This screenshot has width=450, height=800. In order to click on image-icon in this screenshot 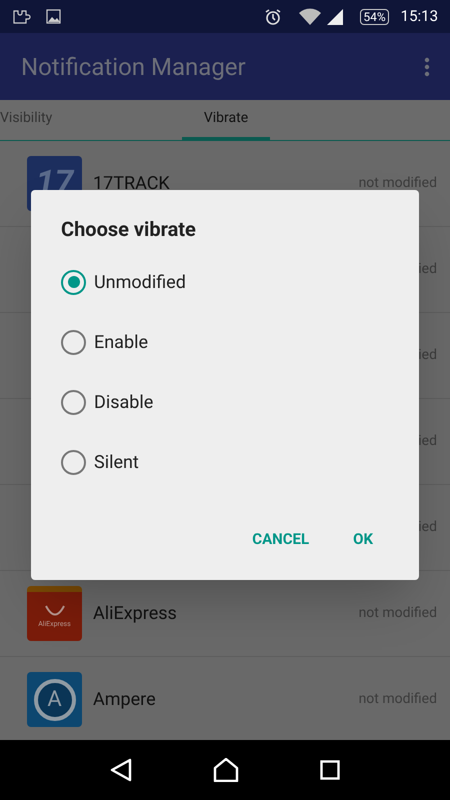, I will do `click(53, 16)`.